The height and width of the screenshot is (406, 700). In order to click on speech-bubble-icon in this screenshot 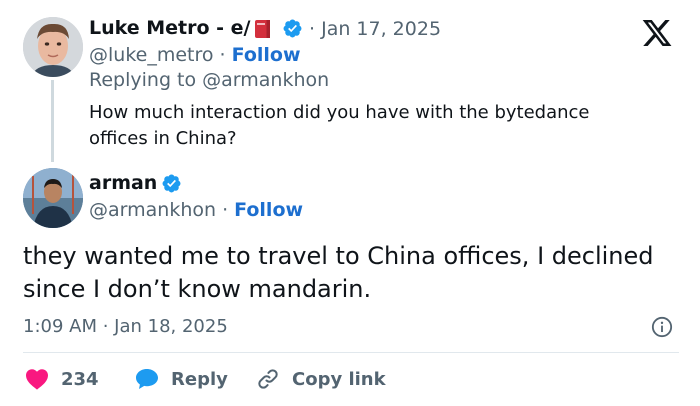, I will do `click(147, 379)`.